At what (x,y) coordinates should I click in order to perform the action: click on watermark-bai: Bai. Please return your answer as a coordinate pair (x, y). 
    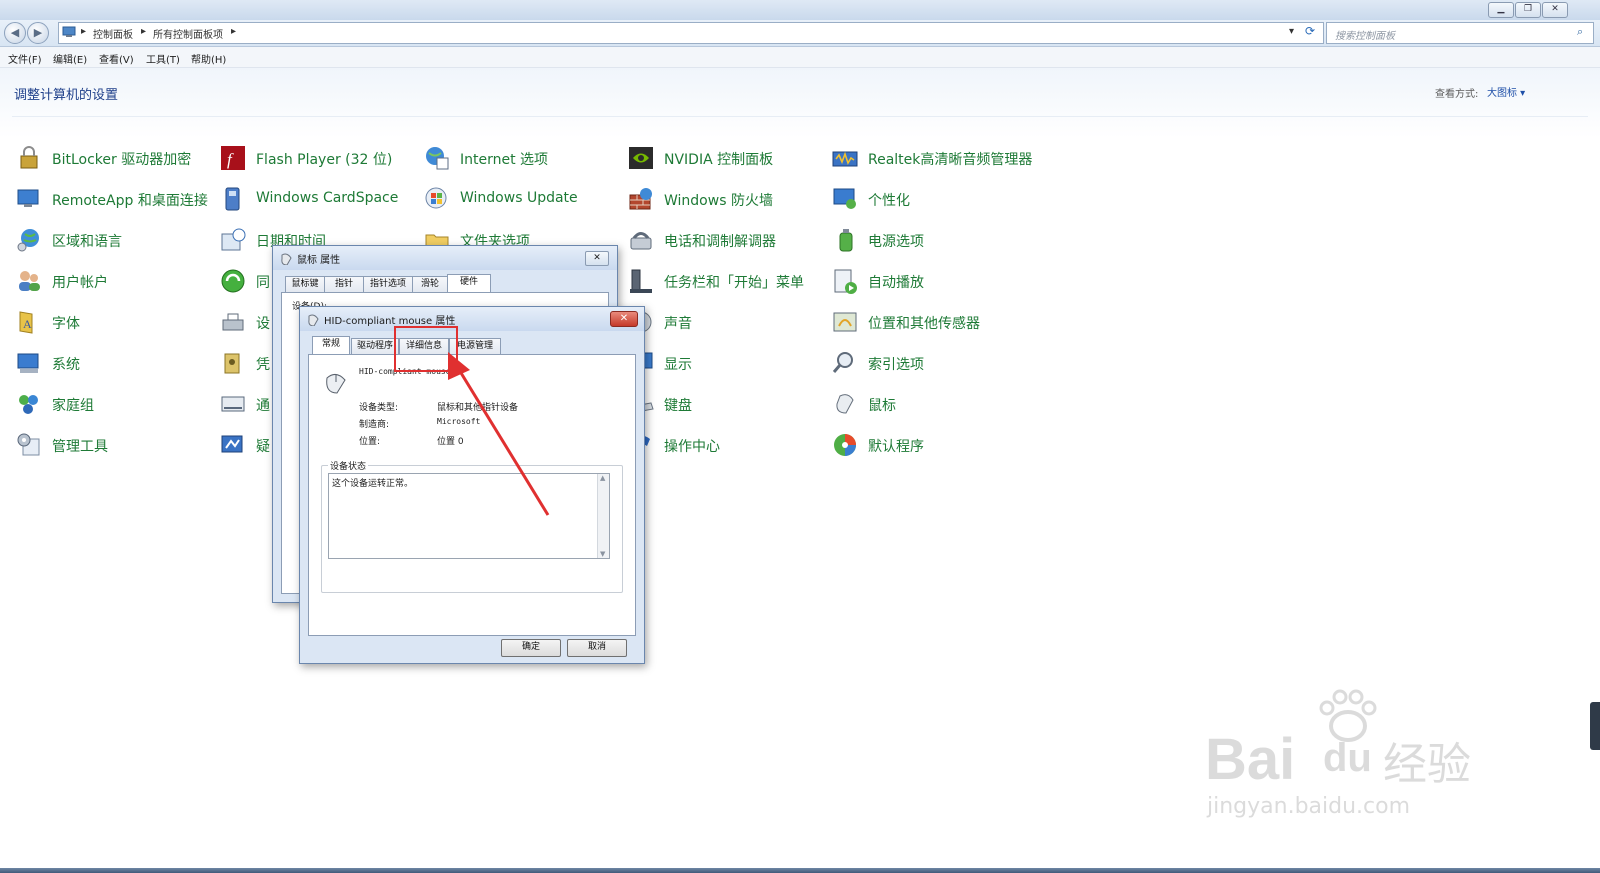
    Looking at the image, I should click on (1250, 759).